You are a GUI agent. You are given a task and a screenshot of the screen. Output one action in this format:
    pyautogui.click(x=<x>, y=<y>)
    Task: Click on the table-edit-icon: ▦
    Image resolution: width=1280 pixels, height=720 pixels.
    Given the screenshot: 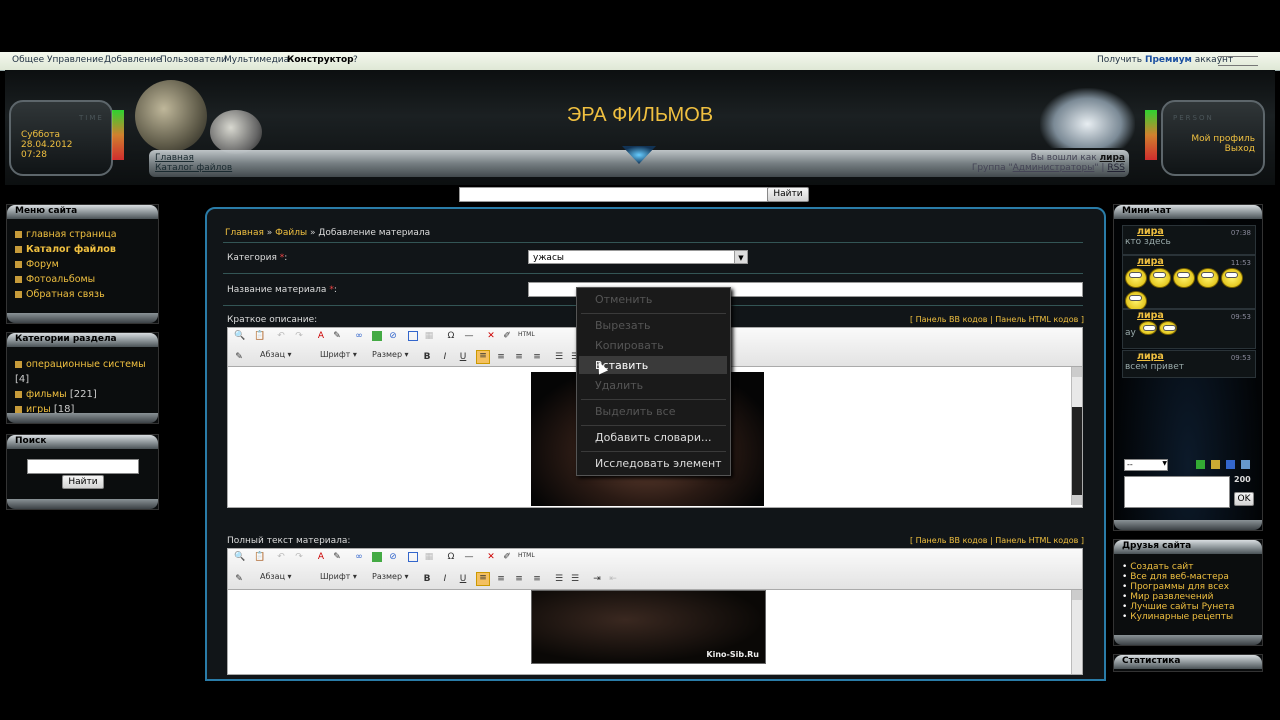 What is the action you would take?
    pyautogui.click(x=429, y=336)
    